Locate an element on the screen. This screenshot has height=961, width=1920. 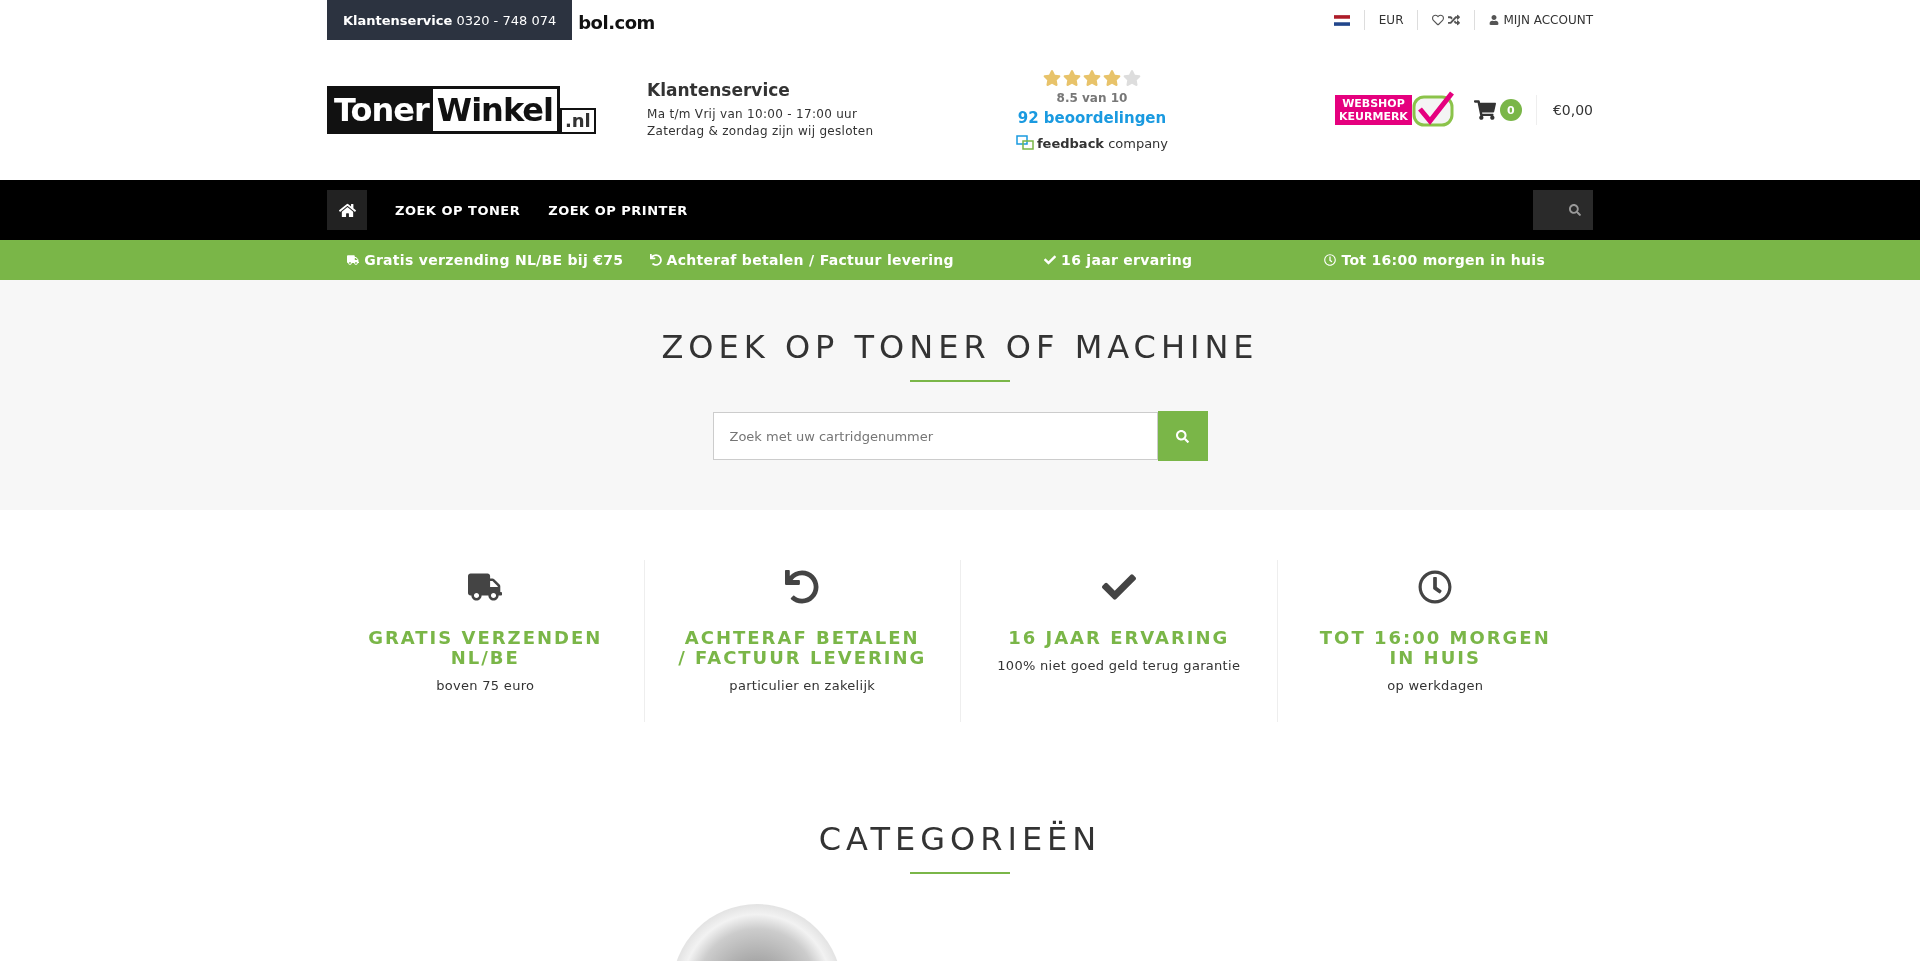
feedback-company-logo: feedback company is located at coordinates (1102, 143).